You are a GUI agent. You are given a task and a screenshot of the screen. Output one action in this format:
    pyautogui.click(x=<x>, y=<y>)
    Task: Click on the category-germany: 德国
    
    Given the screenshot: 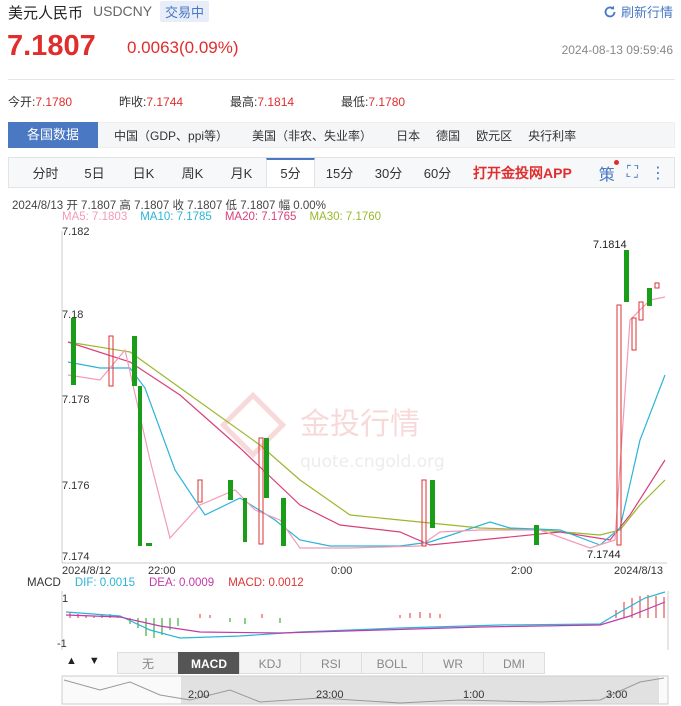 What is the action you would take?
    pyautogui.click(x=448, y=135)
    